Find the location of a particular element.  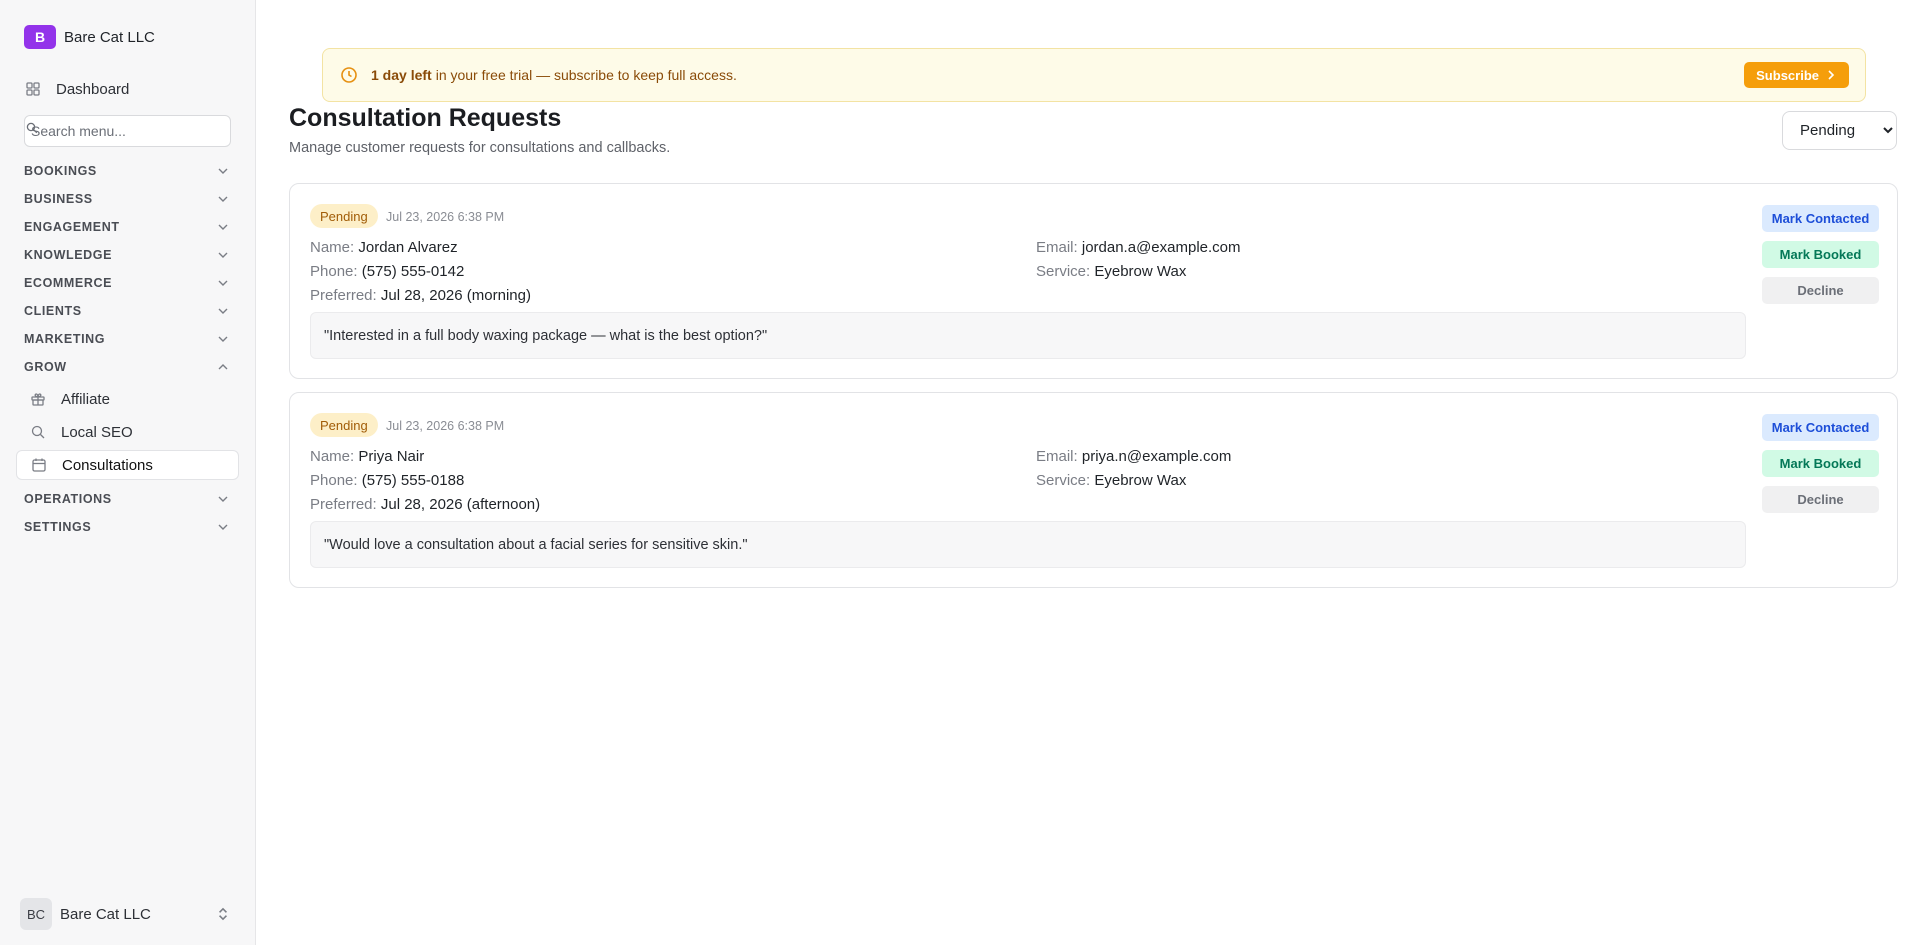

section-marketing: MARKETING is located at coordinates (128, 339).